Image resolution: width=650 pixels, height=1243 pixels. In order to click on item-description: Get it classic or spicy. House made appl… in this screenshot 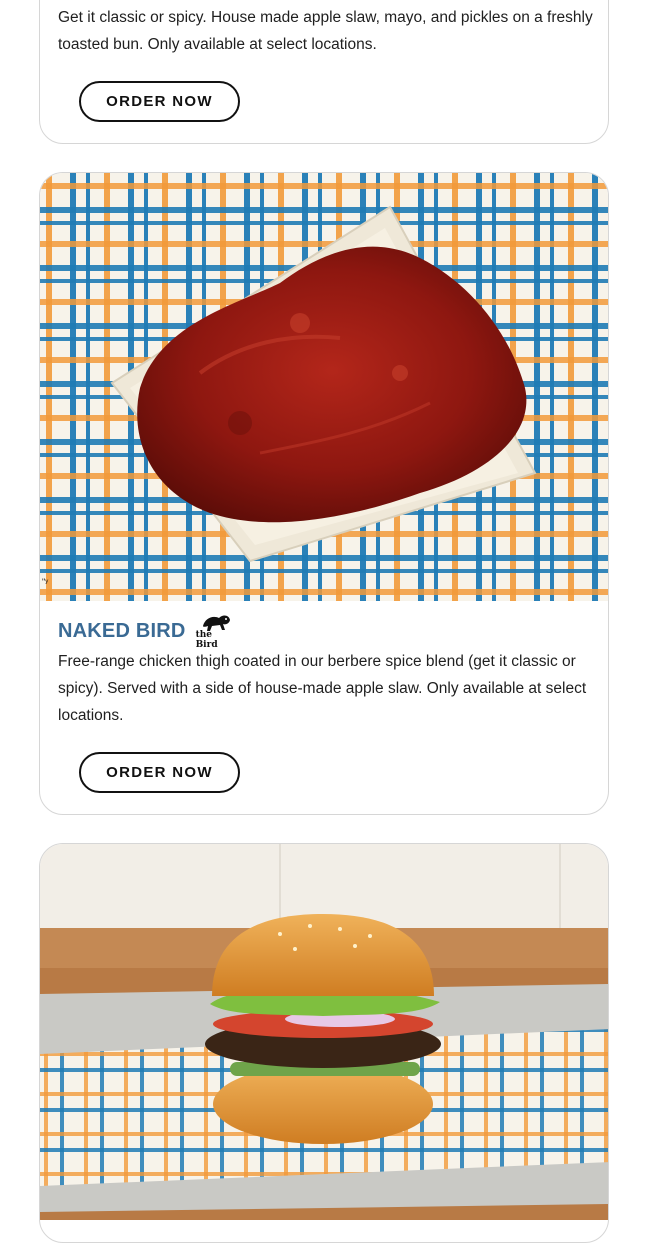, I will do `click(325, 31)`.